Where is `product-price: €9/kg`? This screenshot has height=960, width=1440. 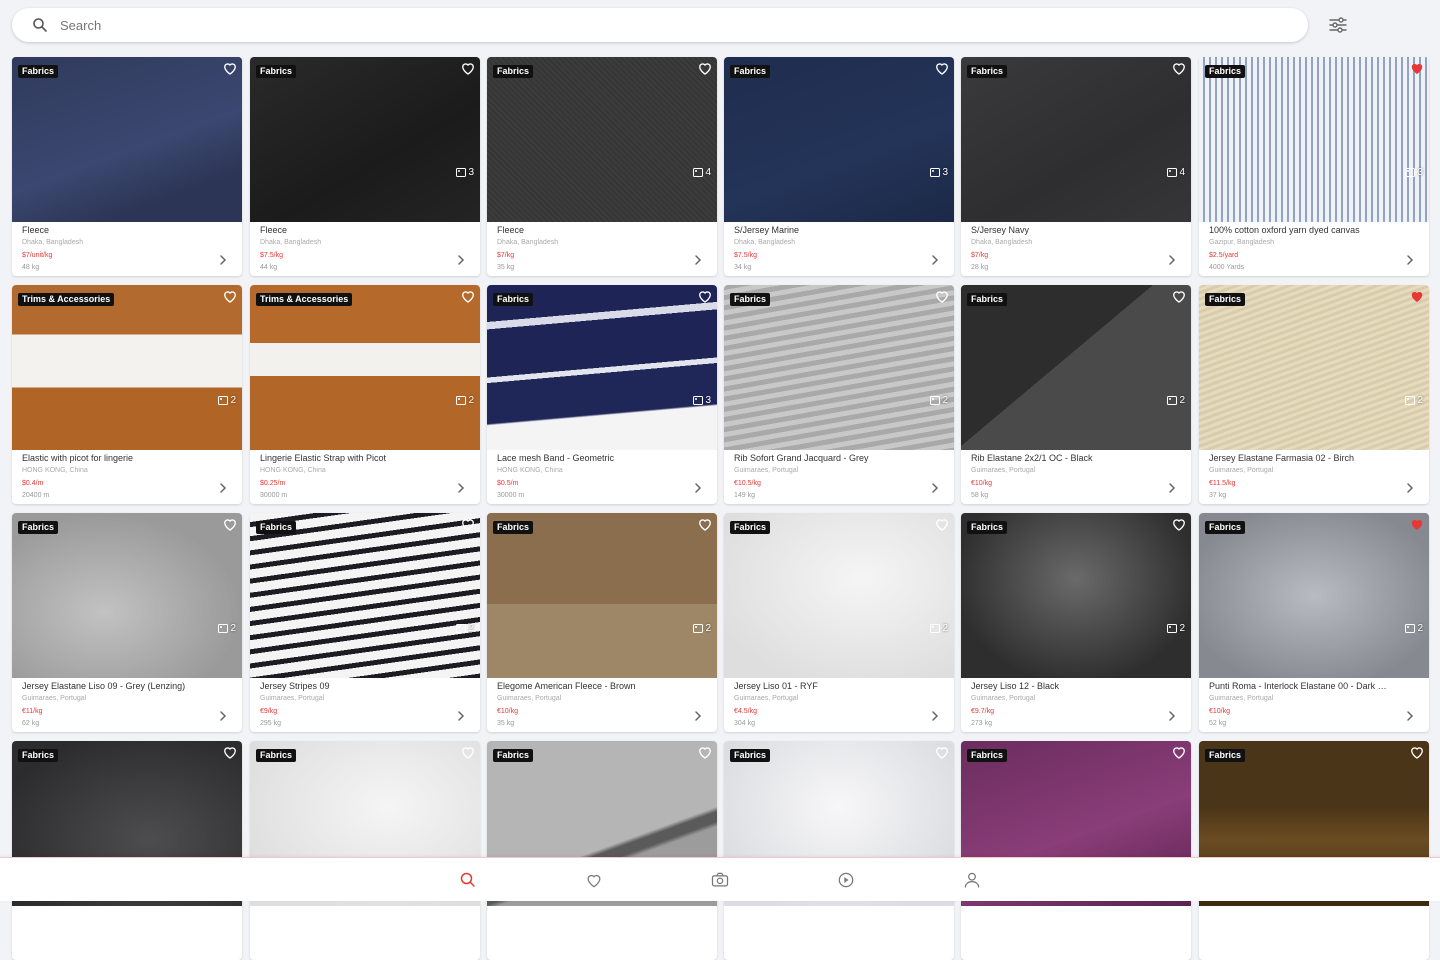
product-price: €9/kg is located at coordinates (269, 711).